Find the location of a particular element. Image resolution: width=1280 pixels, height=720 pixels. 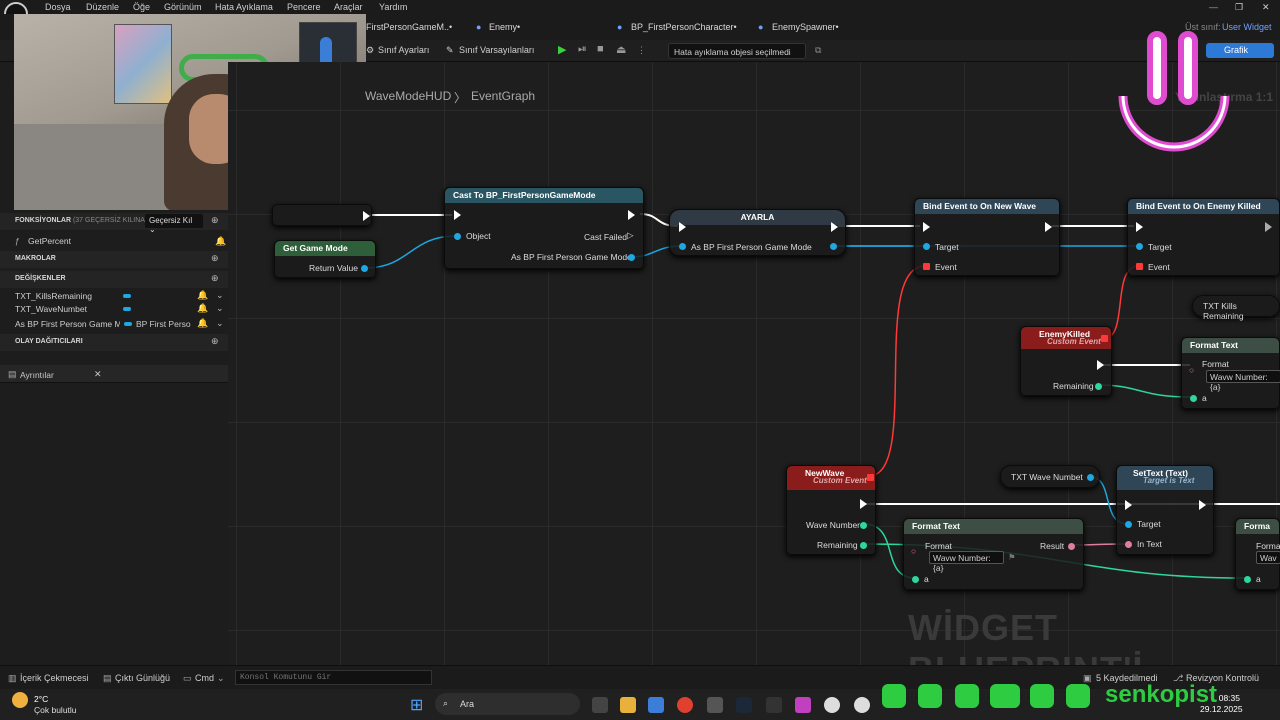

format-field: Wav is located at coordinates (1268, 557).